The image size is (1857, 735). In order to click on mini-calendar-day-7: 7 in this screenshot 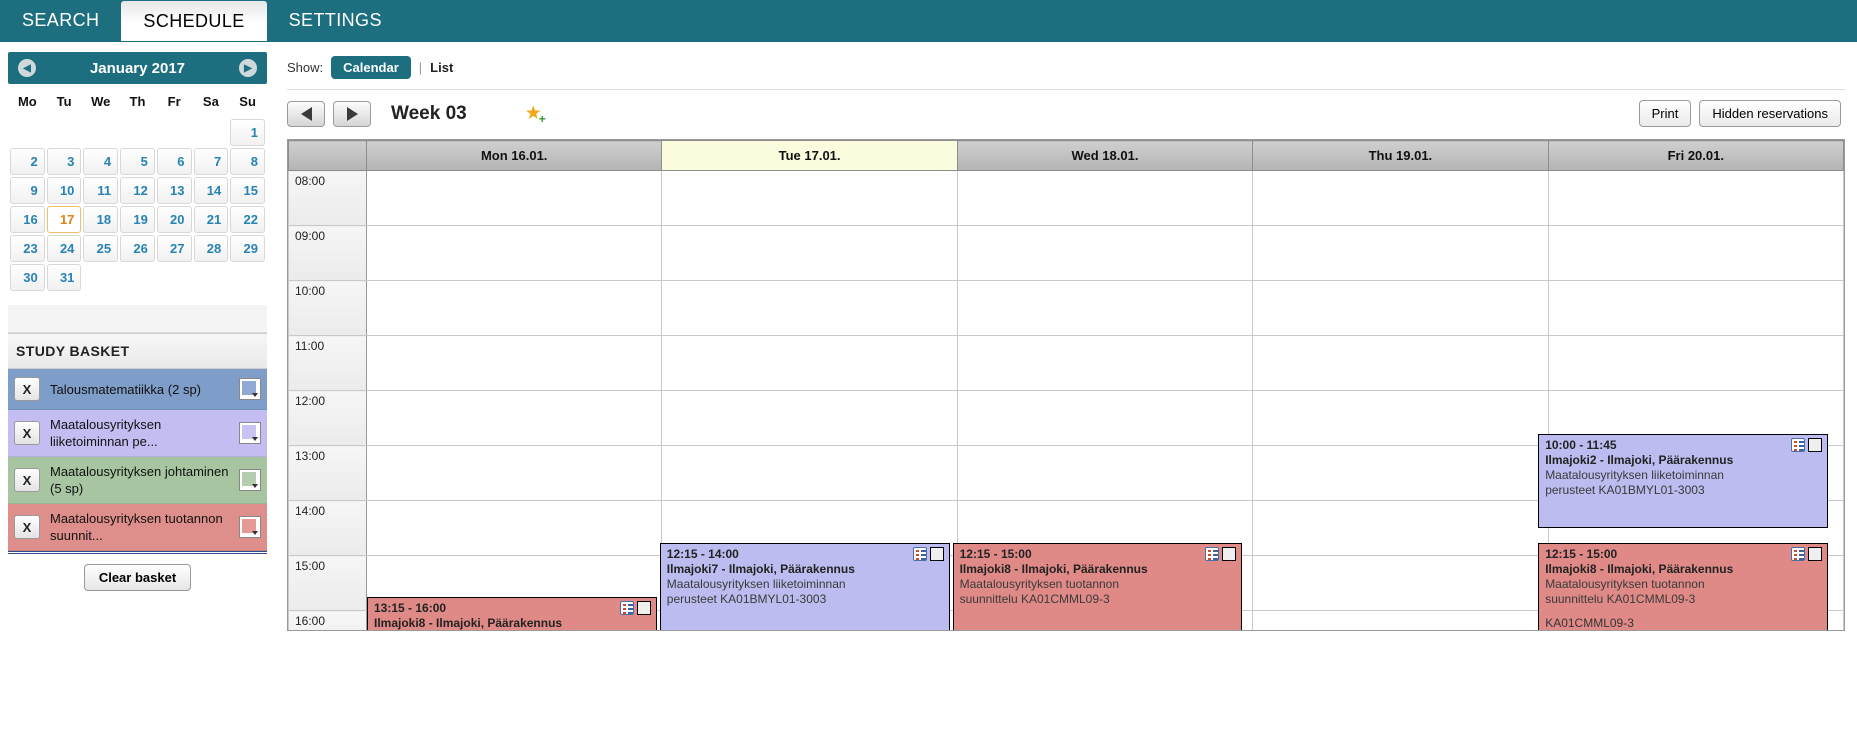, I will do `click(211, 161)`.